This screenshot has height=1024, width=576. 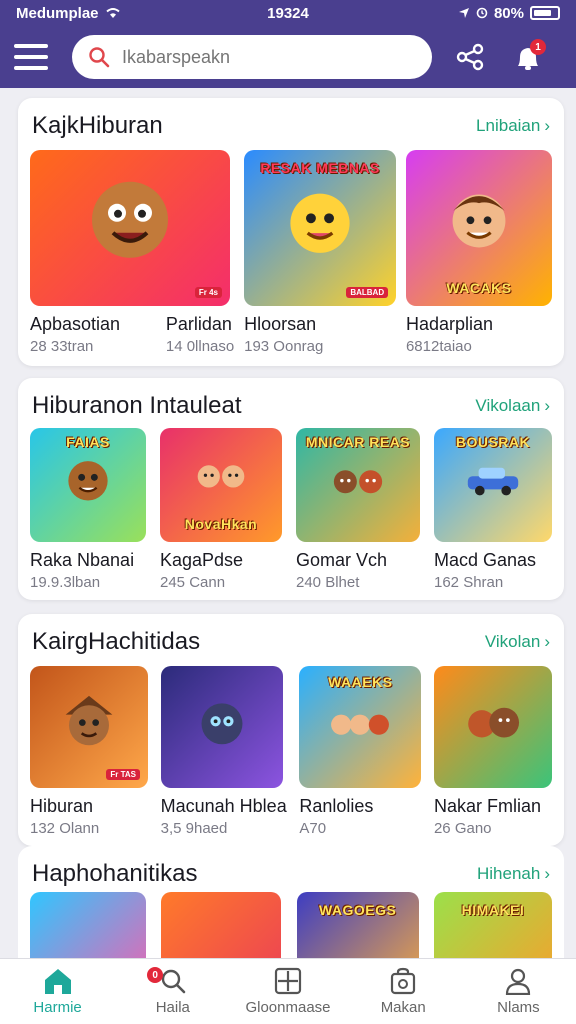 I want to click on nav-store: Makan, so click(x=403, y=991).